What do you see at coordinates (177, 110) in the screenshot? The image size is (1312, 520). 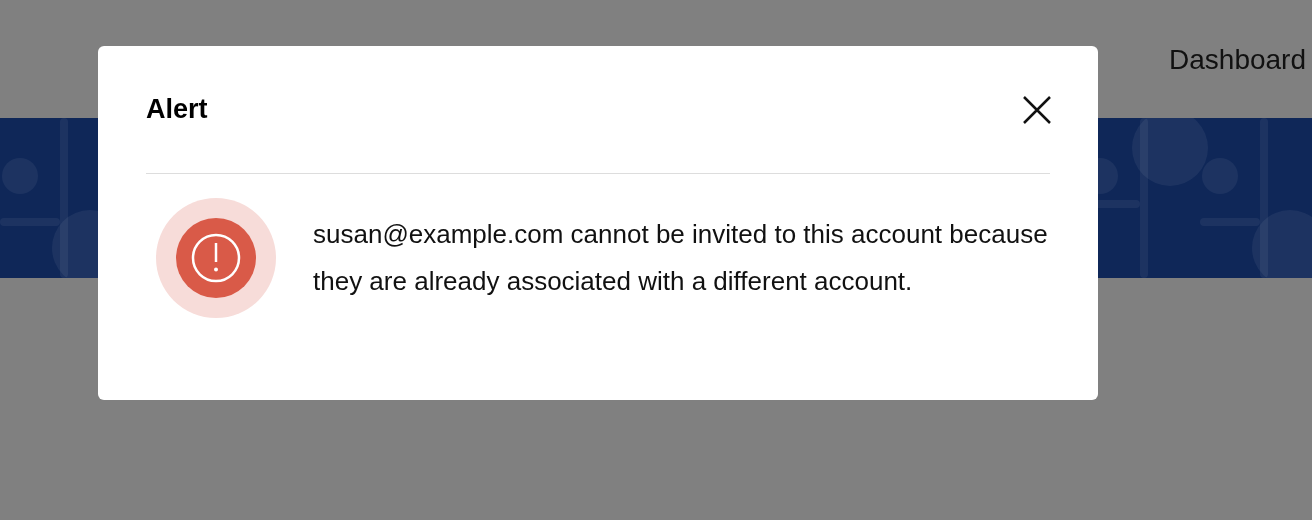 I see `dialog-title: Alert` at bounding box center [177, 110].